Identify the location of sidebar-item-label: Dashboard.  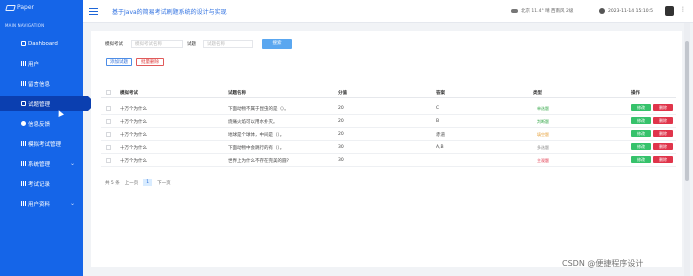
(43, 43).